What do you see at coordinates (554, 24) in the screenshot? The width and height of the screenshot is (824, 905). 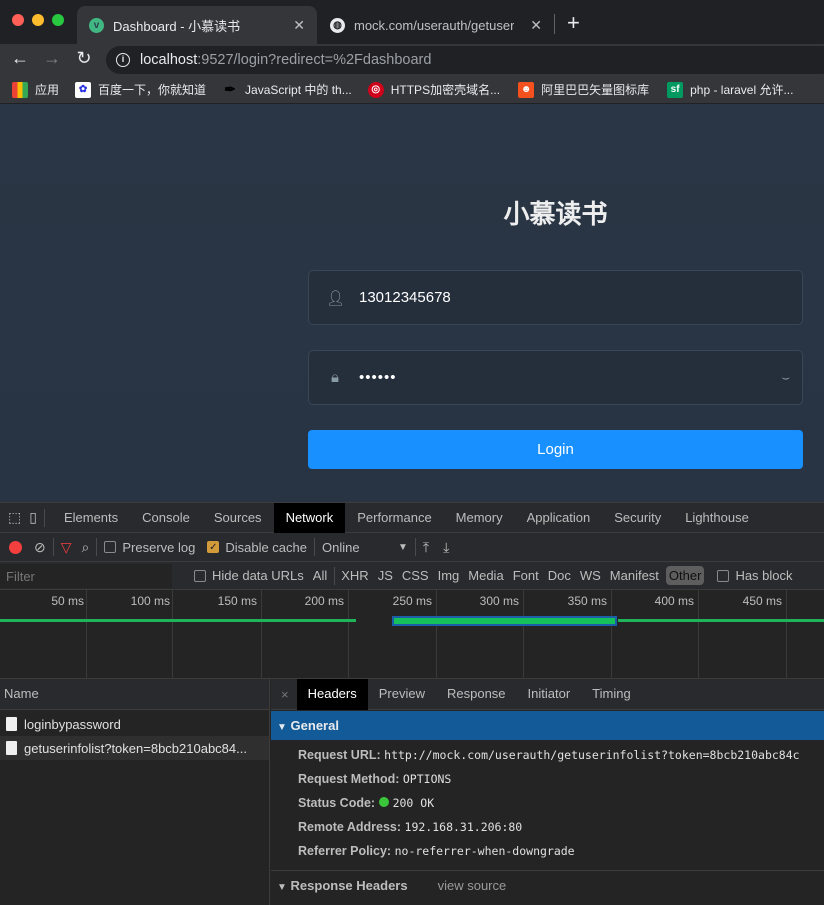 I see `tab-divider` at bounding box center [554, 24].